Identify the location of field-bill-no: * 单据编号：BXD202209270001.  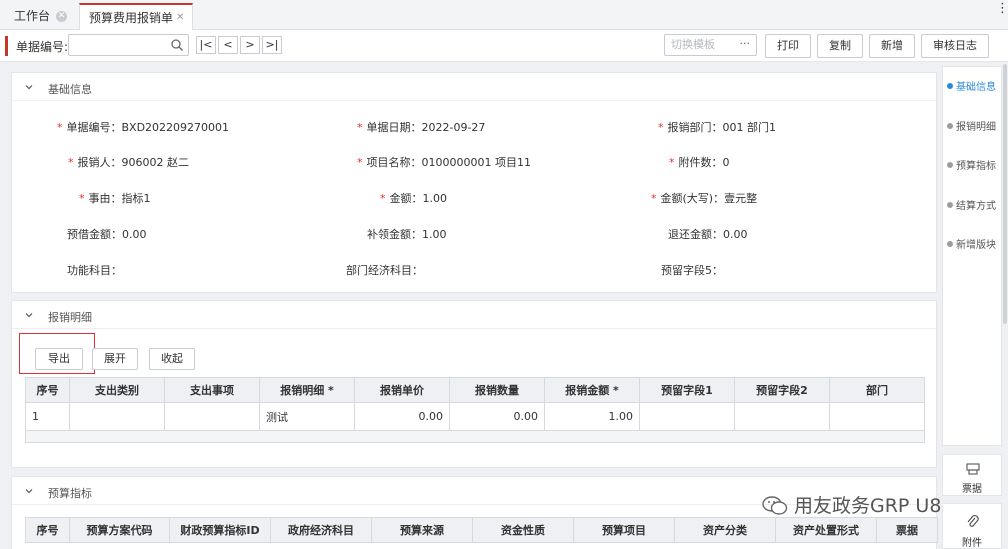
(143, 127).